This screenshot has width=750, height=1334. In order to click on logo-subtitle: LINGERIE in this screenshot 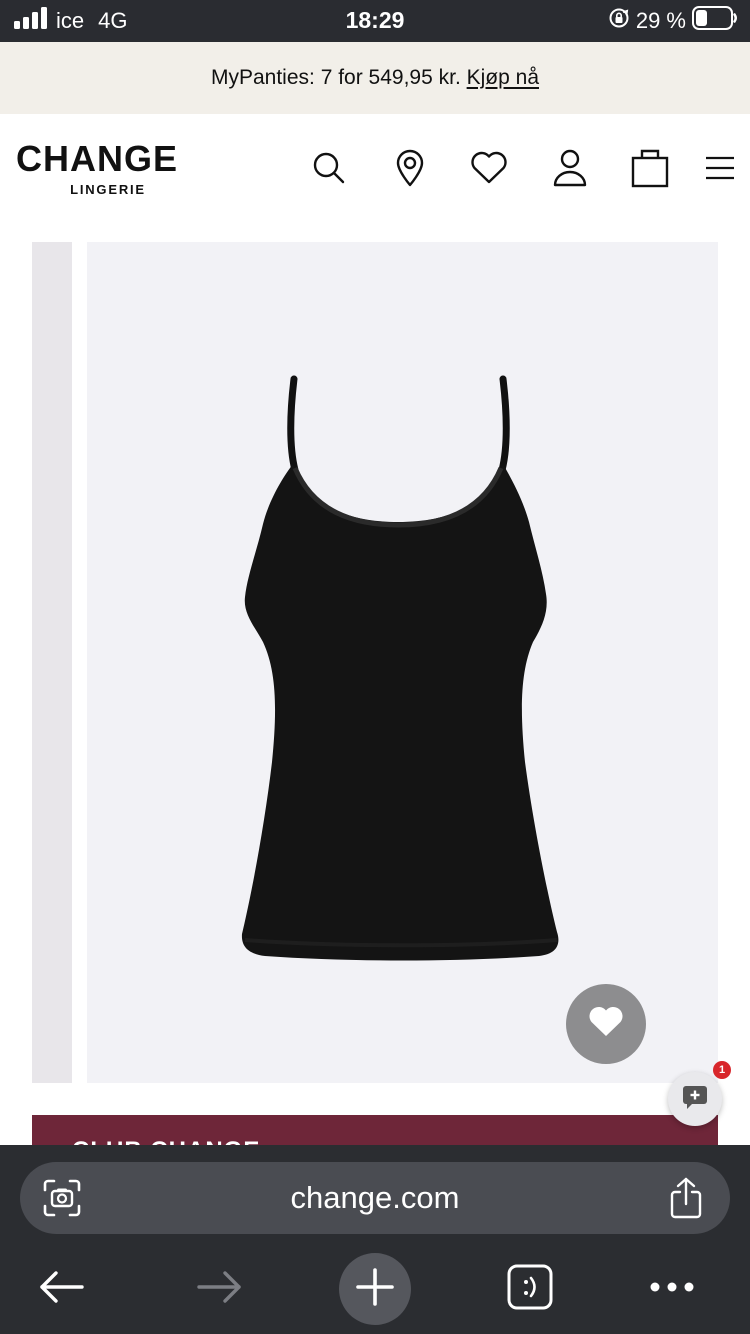, I will do `click(108, 189)`.